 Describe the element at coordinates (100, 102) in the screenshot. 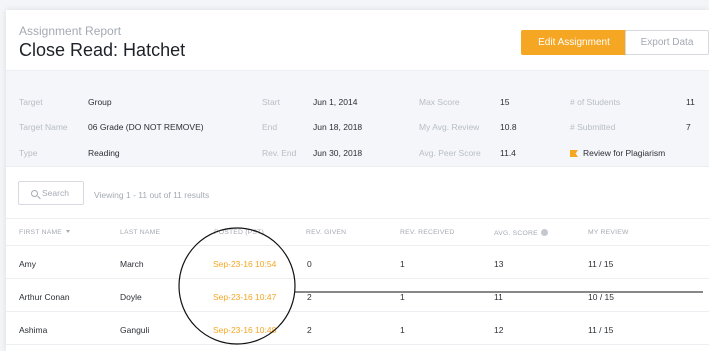

I see `target-value: Group` at that location.